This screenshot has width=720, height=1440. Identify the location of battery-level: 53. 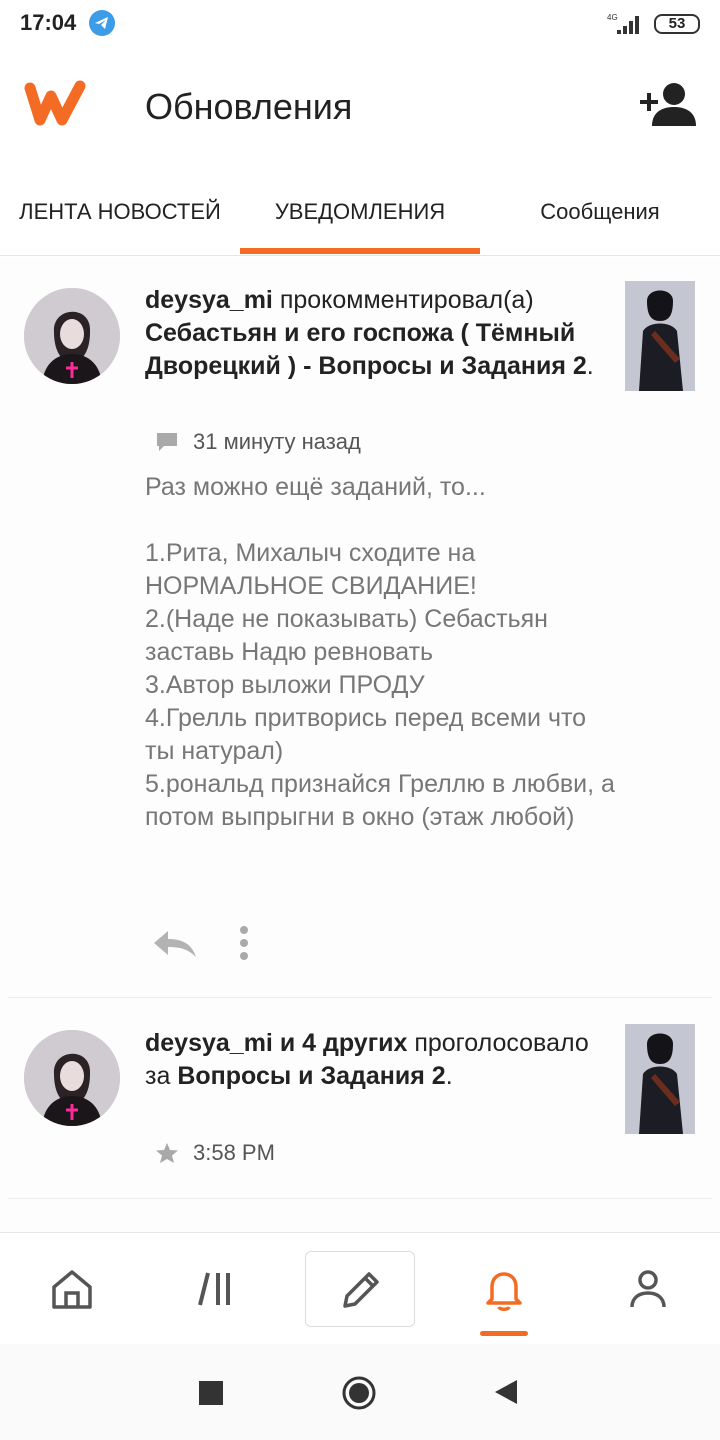
(677, 23).